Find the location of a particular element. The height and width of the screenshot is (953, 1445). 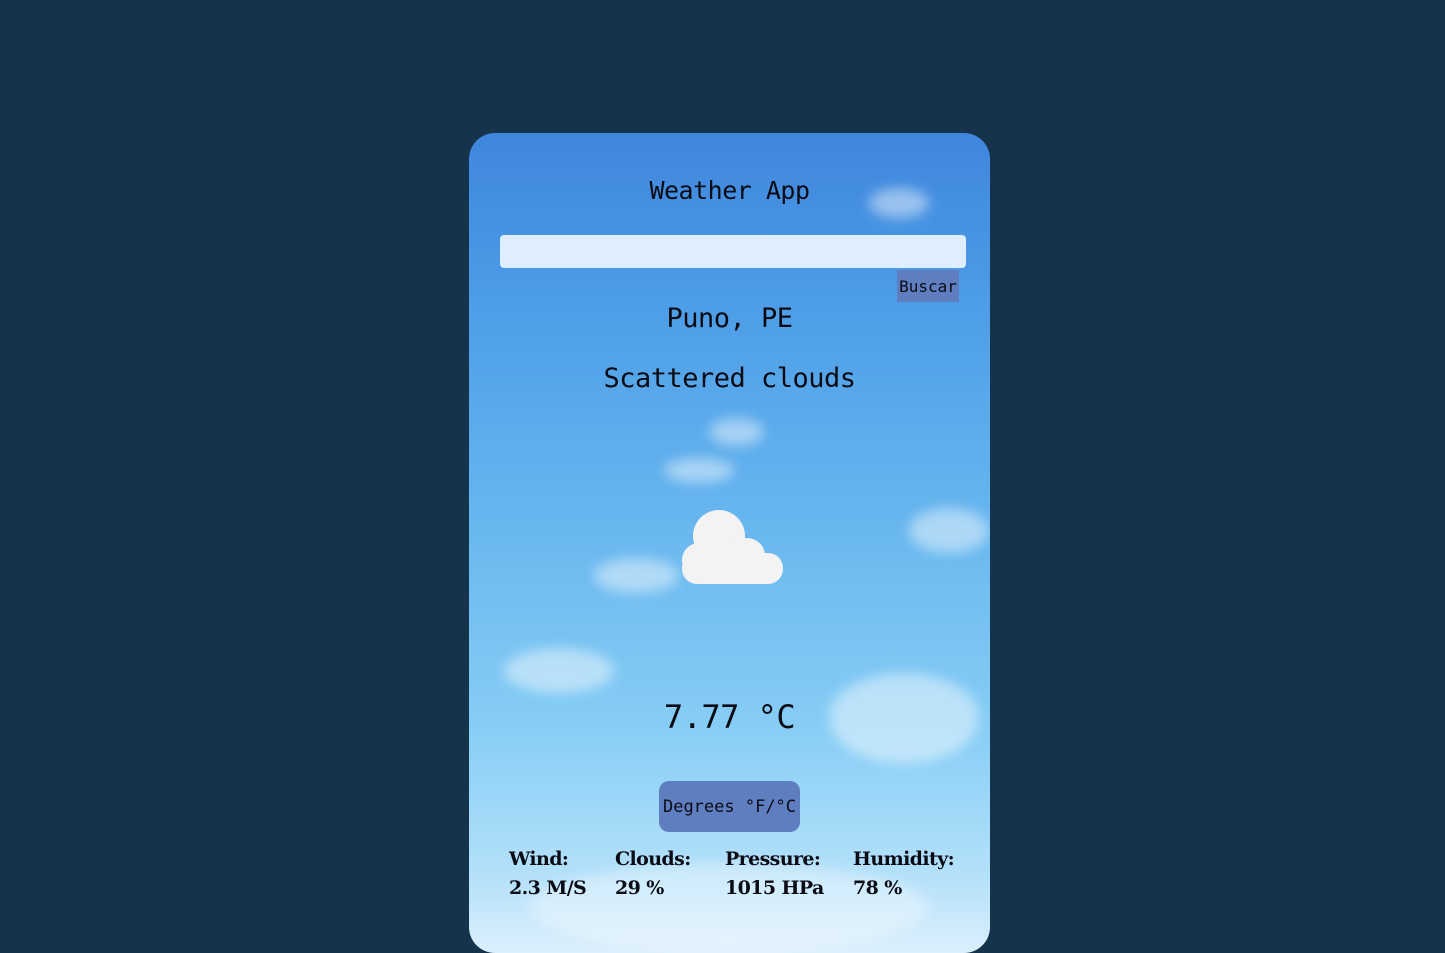

search-button: Buscar is located at coordinates (928, 286).